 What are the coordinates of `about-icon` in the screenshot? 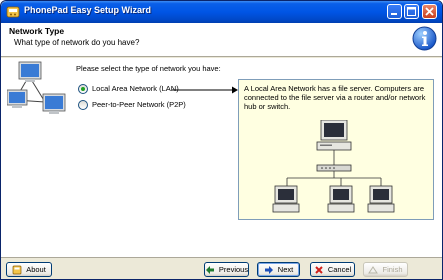 It's located at (17, 269).